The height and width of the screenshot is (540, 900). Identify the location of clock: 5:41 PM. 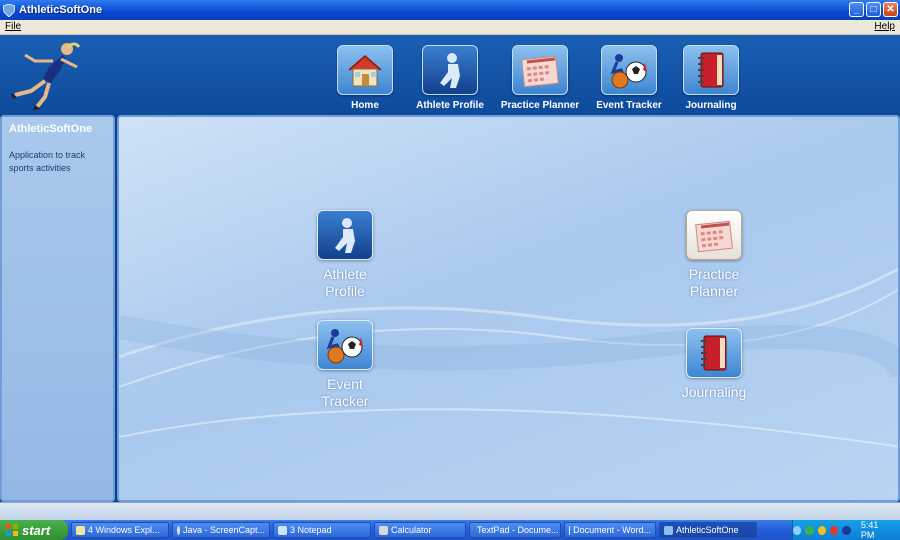
(876, 530).